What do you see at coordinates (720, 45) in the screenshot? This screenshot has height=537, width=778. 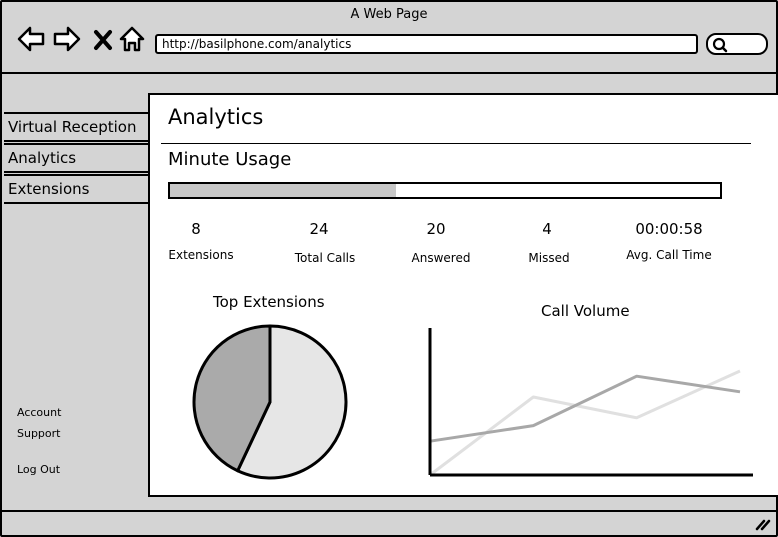 I see `search-icon` at bounding box center [720, 45].